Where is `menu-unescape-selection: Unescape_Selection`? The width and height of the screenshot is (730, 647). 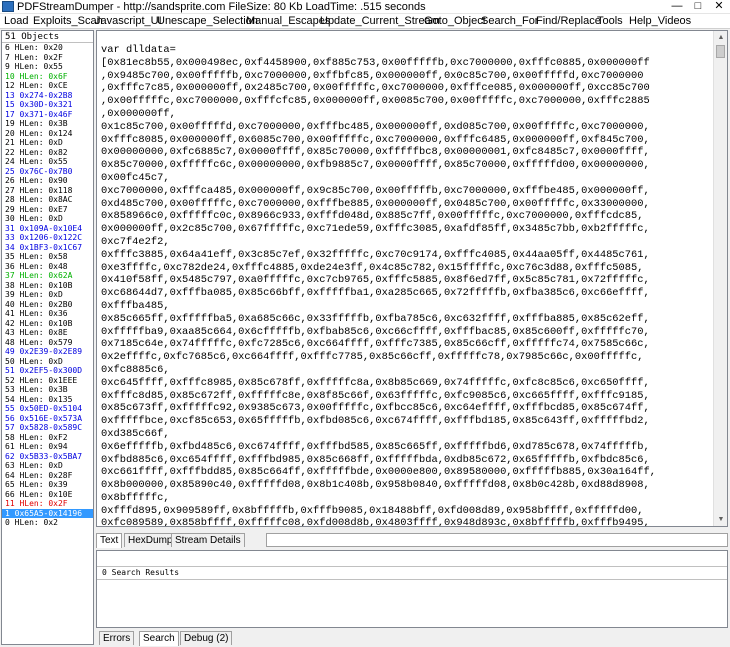
menu-unescape-selection: Unescape_Selection is located at coordinates (207, 21).